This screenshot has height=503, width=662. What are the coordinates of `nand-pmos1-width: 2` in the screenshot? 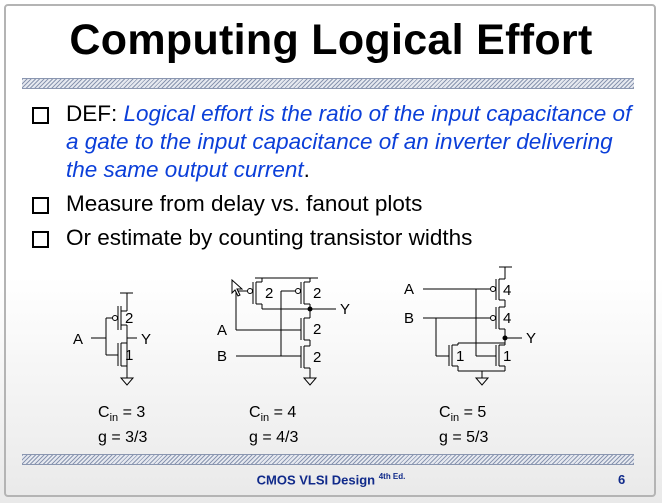 It's located at (269, 293).